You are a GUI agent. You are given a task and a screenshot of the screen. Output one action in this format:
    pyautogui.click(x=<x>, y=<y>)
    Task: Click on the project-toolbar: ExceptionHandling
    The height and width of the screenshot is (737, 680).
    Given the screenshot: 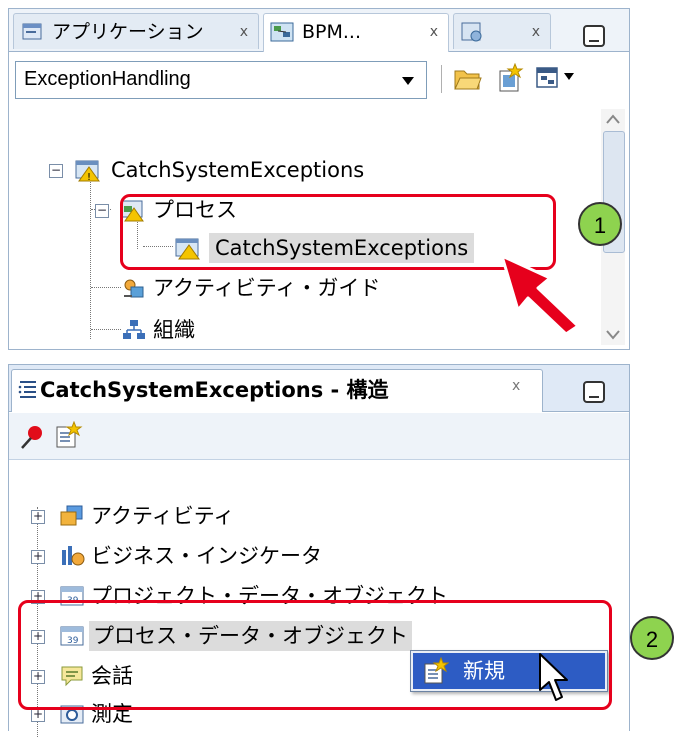 What is the action you would take?
    pyautogui.click(x=319, y=79)
    